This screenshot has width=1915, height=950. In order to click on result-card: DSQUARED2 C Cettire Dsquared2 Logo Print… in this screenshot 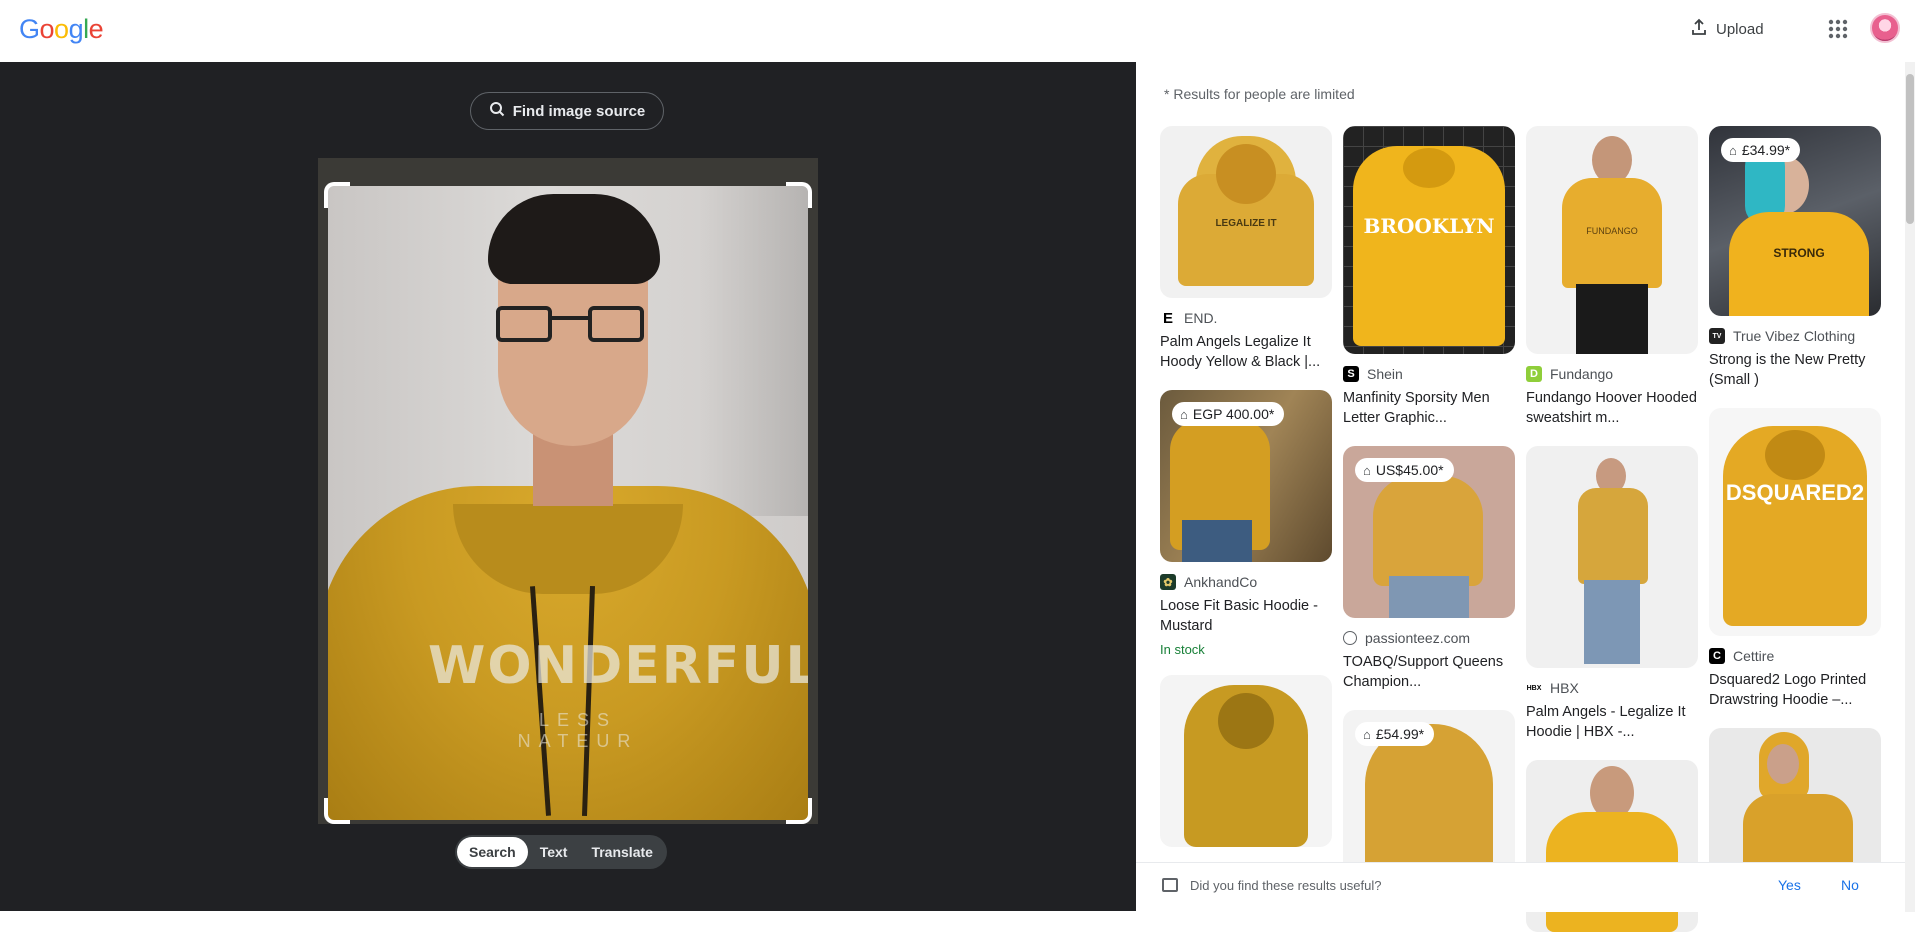, I will do `click(1795, 559)`.